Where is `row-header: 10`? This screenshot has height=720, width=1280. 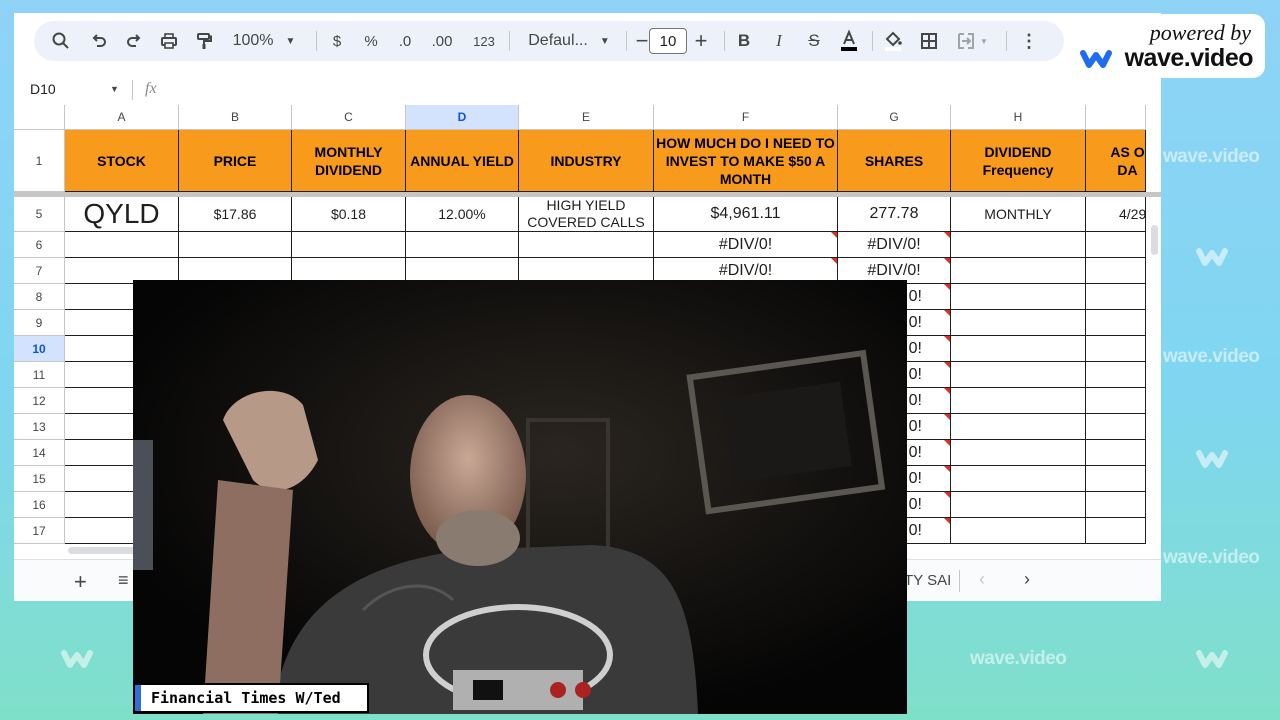 row-header: 10 is located at coordinates (39, 349).